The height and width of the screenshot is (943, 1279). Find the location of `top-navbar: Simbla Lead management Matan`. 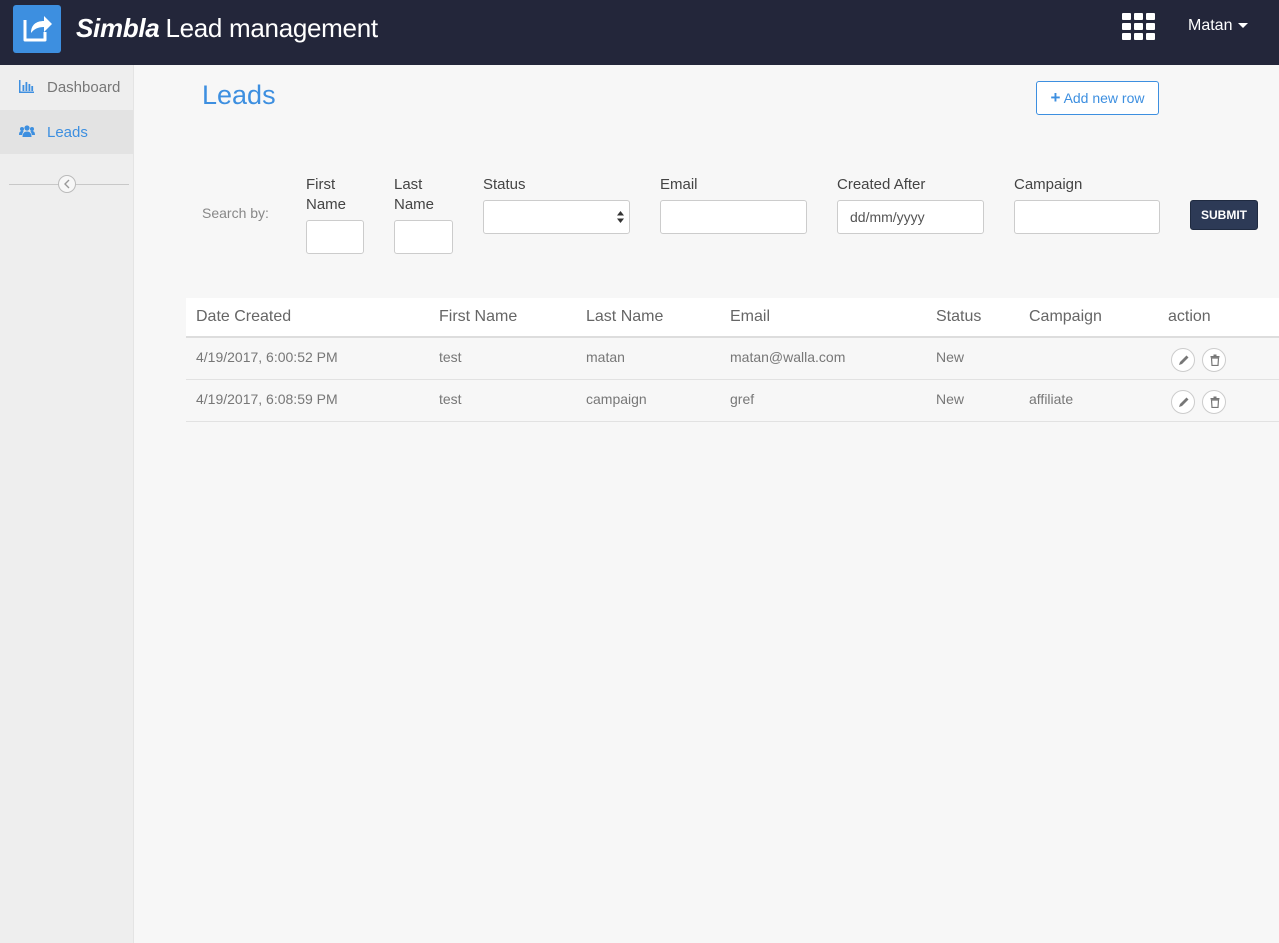

top-navbar: Simbla Lead management Matan is located at coordinates (639, 32).